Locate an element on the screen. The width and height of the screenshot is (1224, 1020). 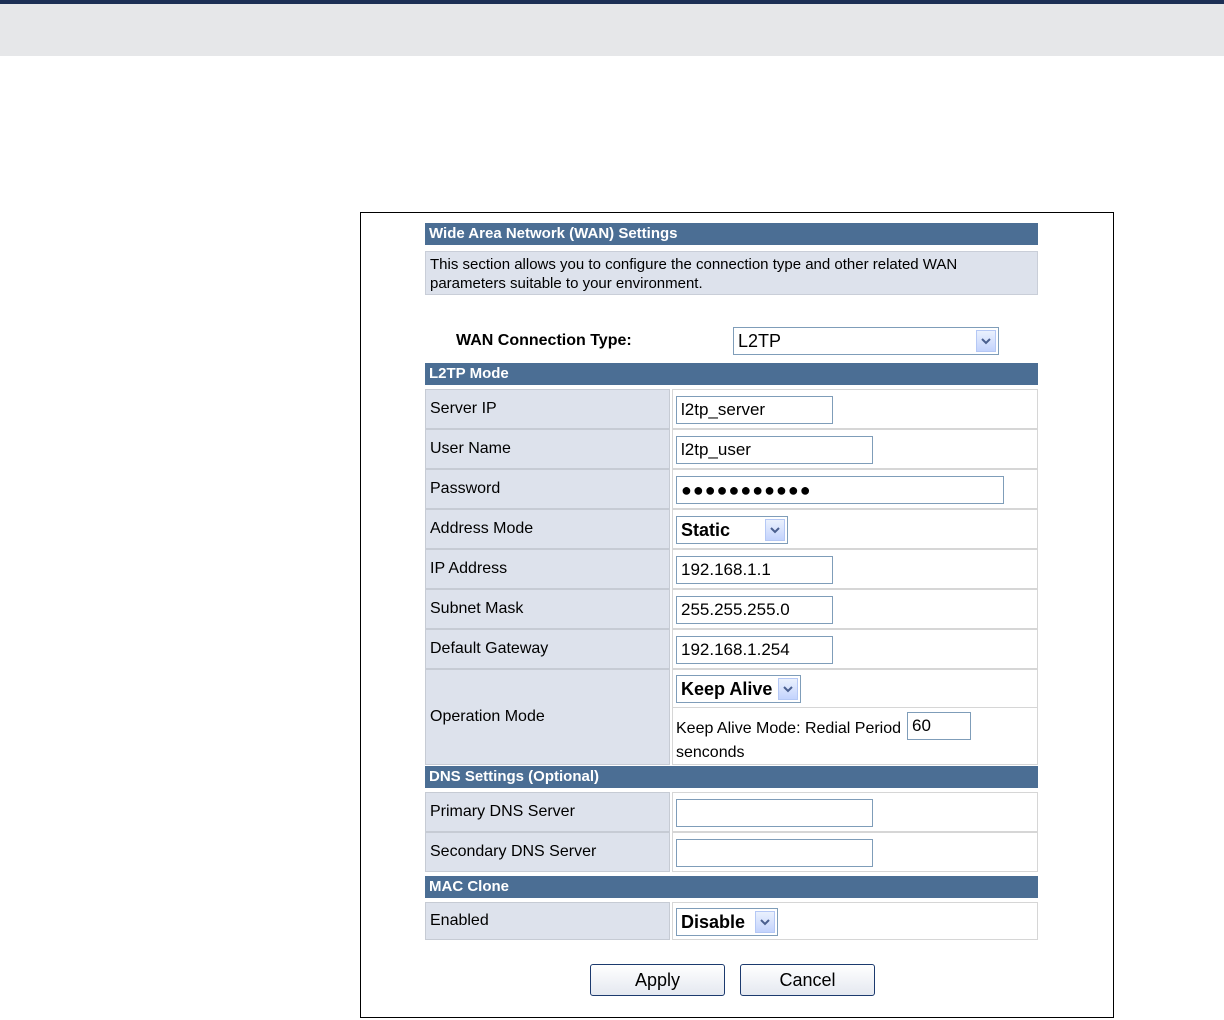
subnet-mask-row: Subnet Mask 255.255.255.0 is located at coordinates (731, 609).